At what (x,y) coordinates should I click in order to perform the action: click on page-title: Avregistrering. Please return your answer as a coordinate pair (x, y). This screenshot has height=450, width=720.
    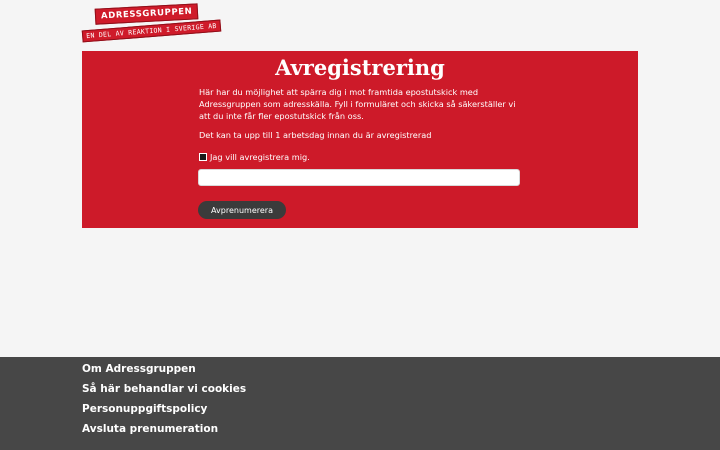
    Looking at the image, I should click on (360, 67).